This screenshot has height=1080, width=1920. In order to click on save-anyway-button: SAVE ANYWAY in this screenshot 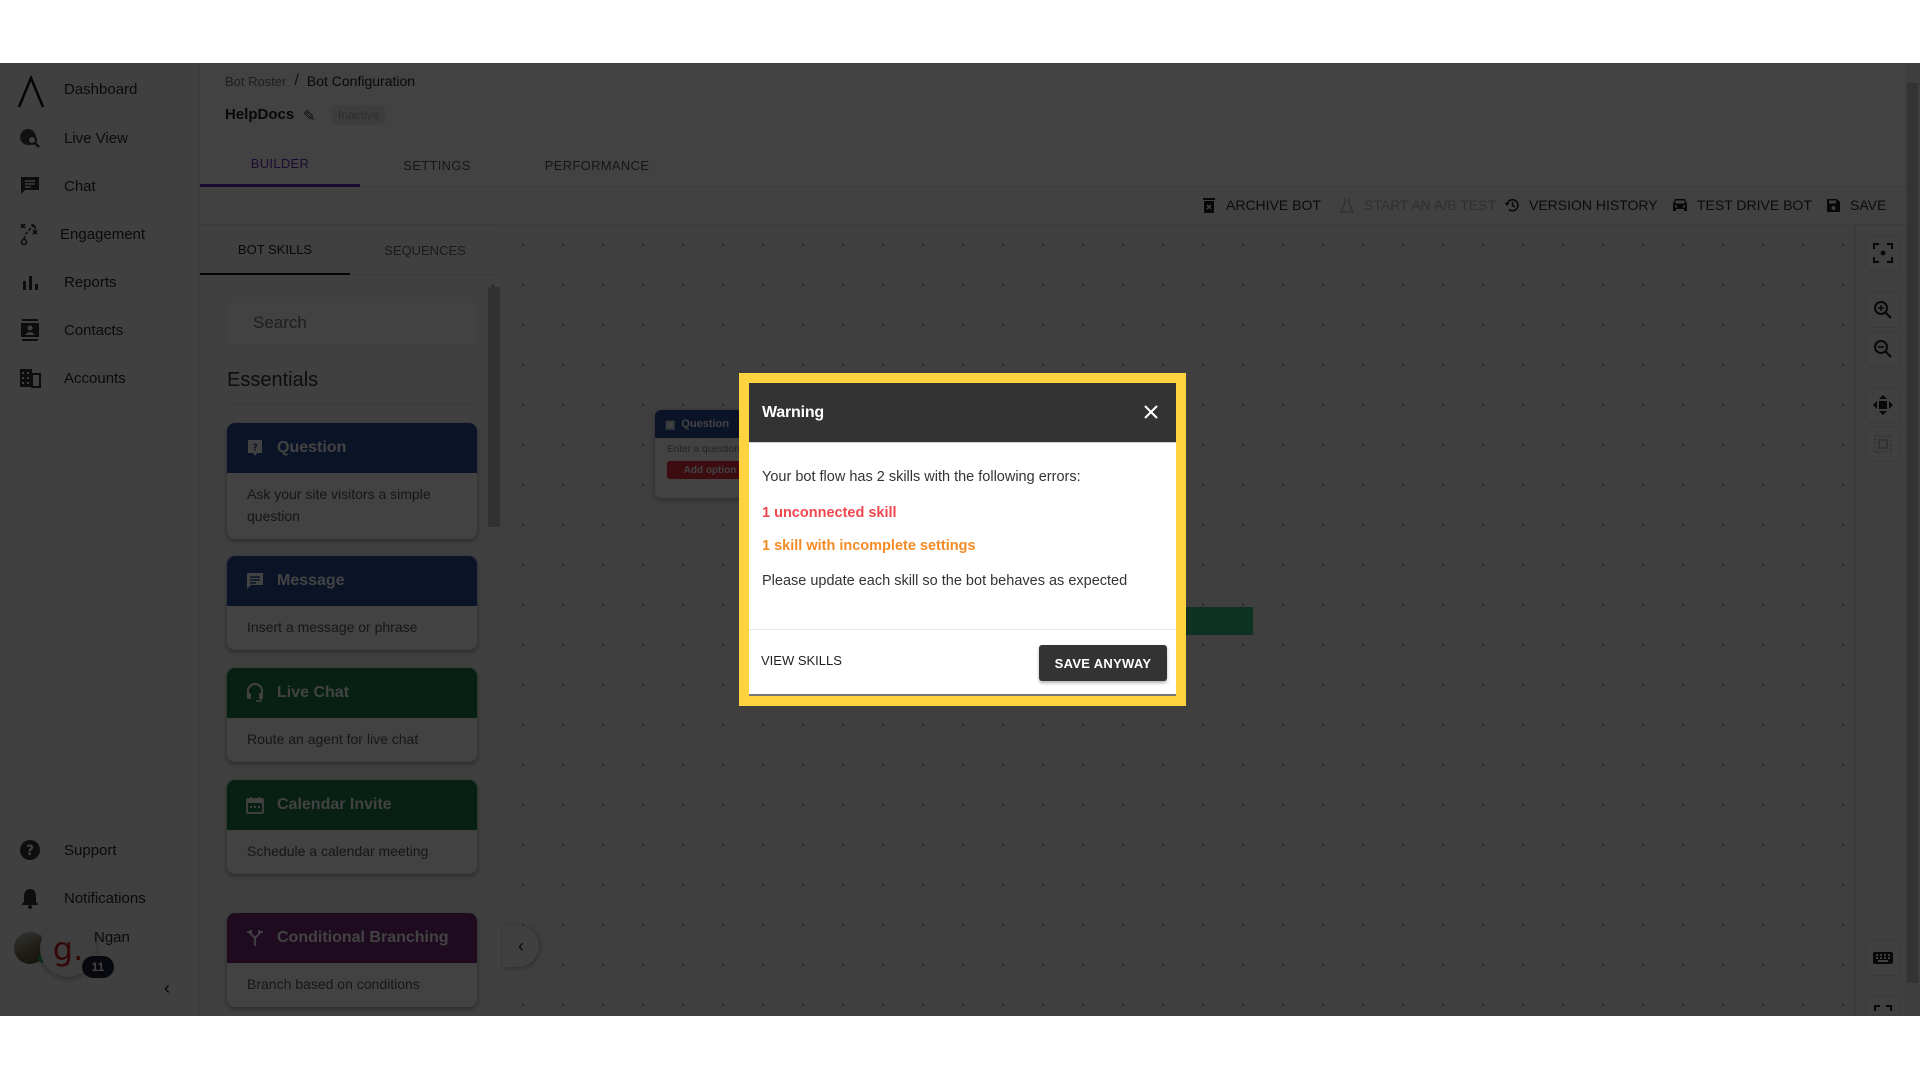, I will do `click(1103, 663)`.